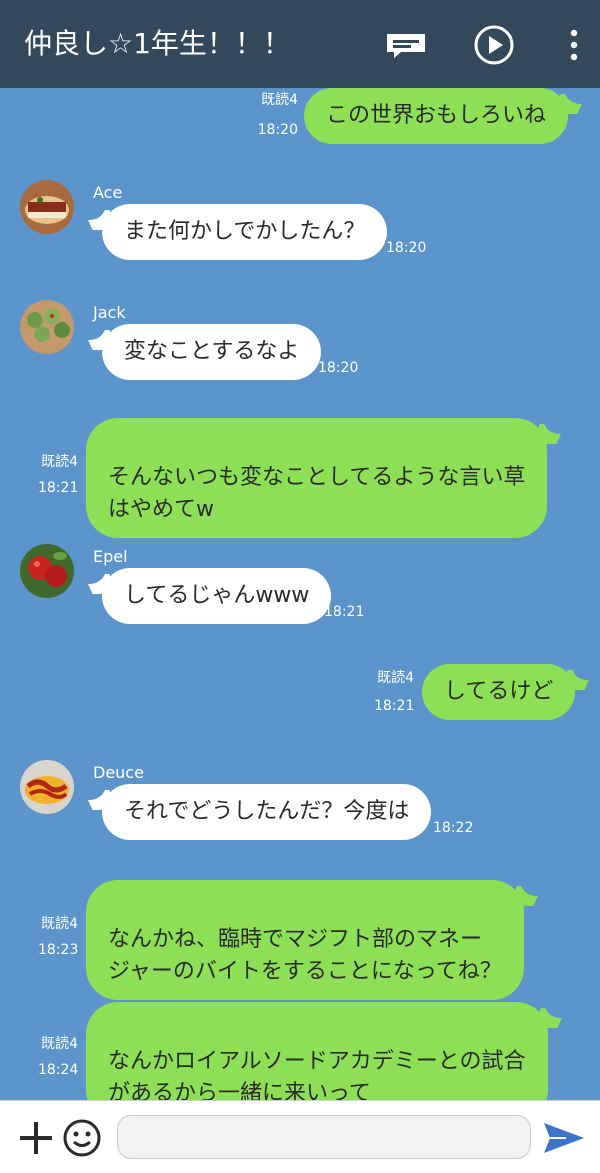  Describe the element at coordinates (305, 955) in the screenshot. I see `message-text: なんかね、臨時でマジフト部のマネー ジャーのバイトをすることになってね？` at that location.